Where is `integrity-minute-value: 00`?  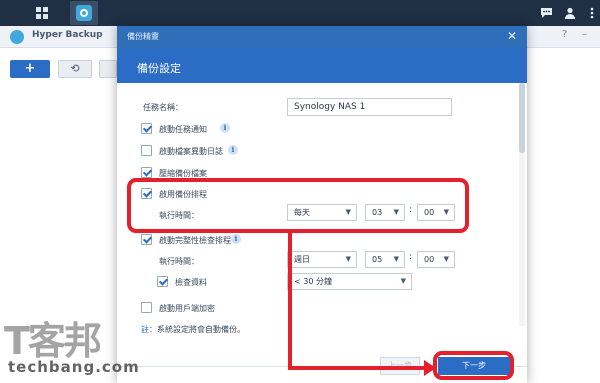 integrity-minute-value: 00 is located at coordinates (429, 259).